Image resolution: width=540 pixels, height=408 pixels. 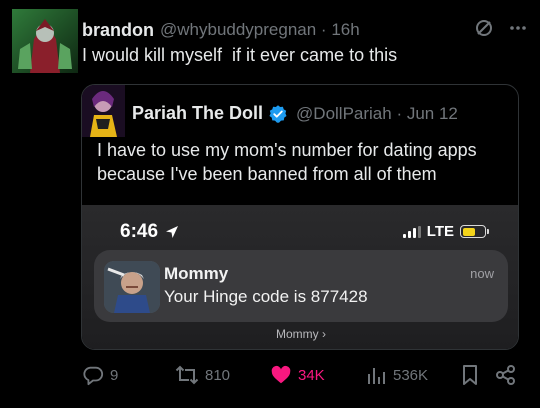 I want to click on tweet-header: brandon @whybuddypregnan · 16h, so click(x=305, y=30).